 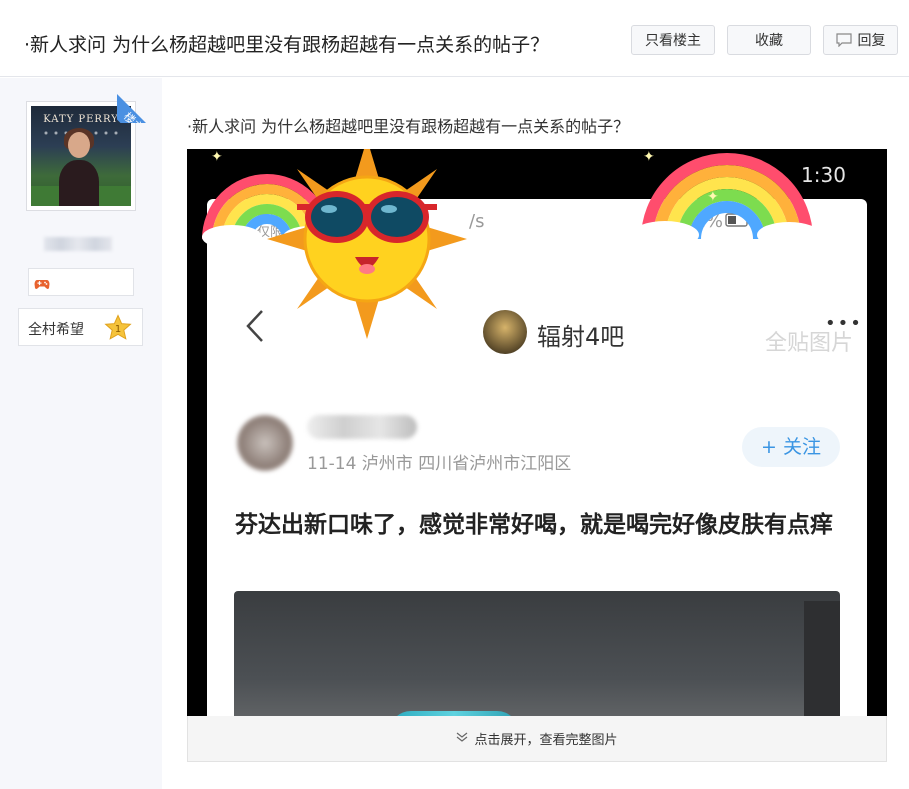 What do you see at coordinates (546, 740) in the screenshot?
I see `expand-image-label: 点击展开，查看完整图片` at bounding box center [546, 740].